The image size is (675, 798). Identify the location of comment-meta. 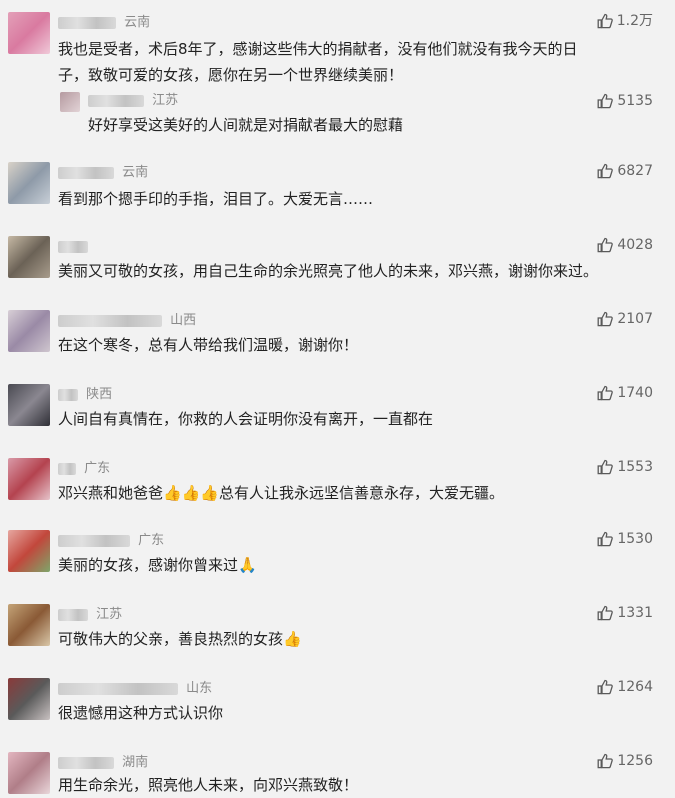
(75, 247).